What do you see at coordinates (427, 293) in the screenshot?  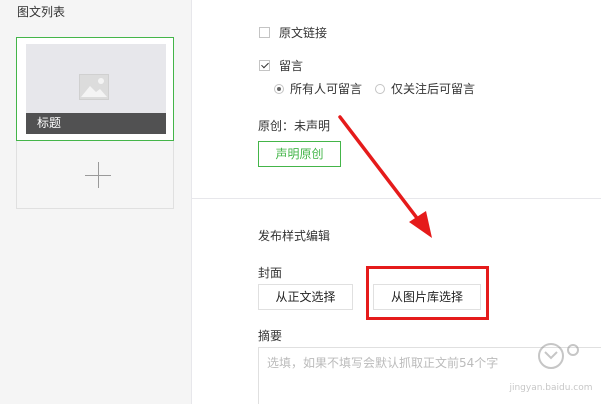 I see `annotation-highlight-box` at bounding box center [427, 293].